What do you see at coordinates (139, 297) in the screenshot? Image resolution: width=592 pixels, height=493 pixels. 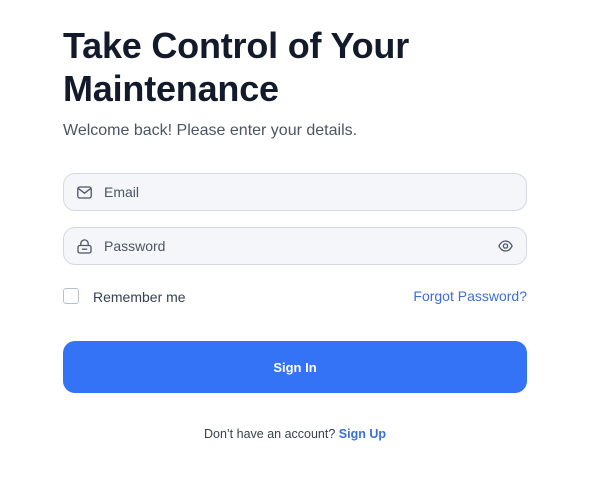 I see `remember-me-label: Remember me` at bounding box center [139, 297].